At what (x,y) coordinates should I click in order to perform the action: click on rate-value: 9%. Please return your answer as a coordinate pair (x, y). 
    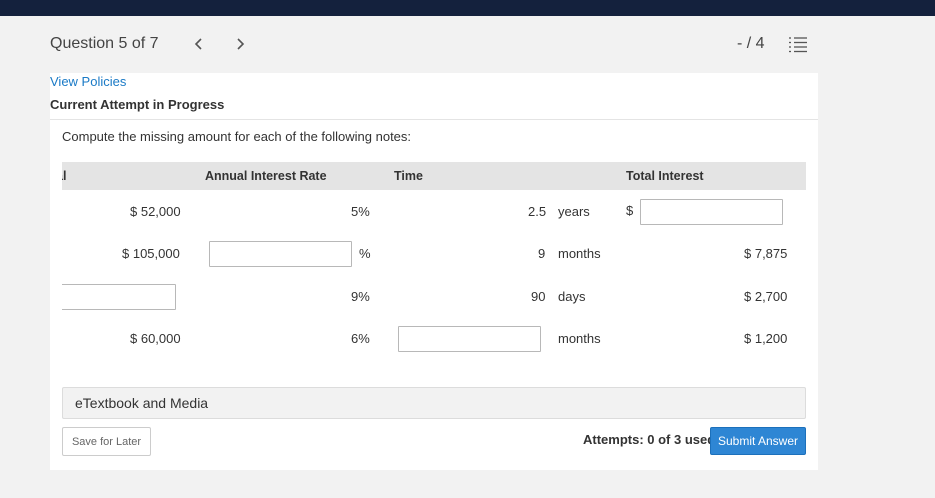
    Looking at the image, I should click on (360, 296).